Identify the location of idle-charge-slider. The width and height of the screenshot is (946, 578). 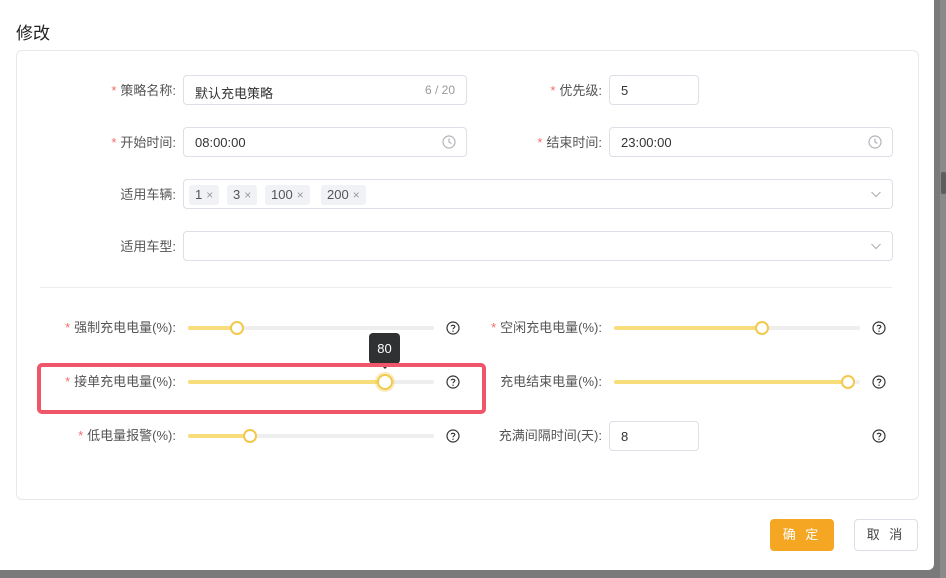
(737, 328).